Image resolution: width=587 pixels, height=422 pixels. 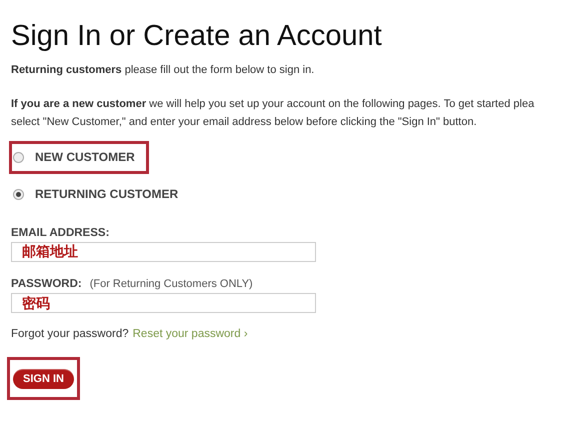 I want to click on intro-text: Returning customers please fill out the form below to sign in., so click(x=162, y=70).